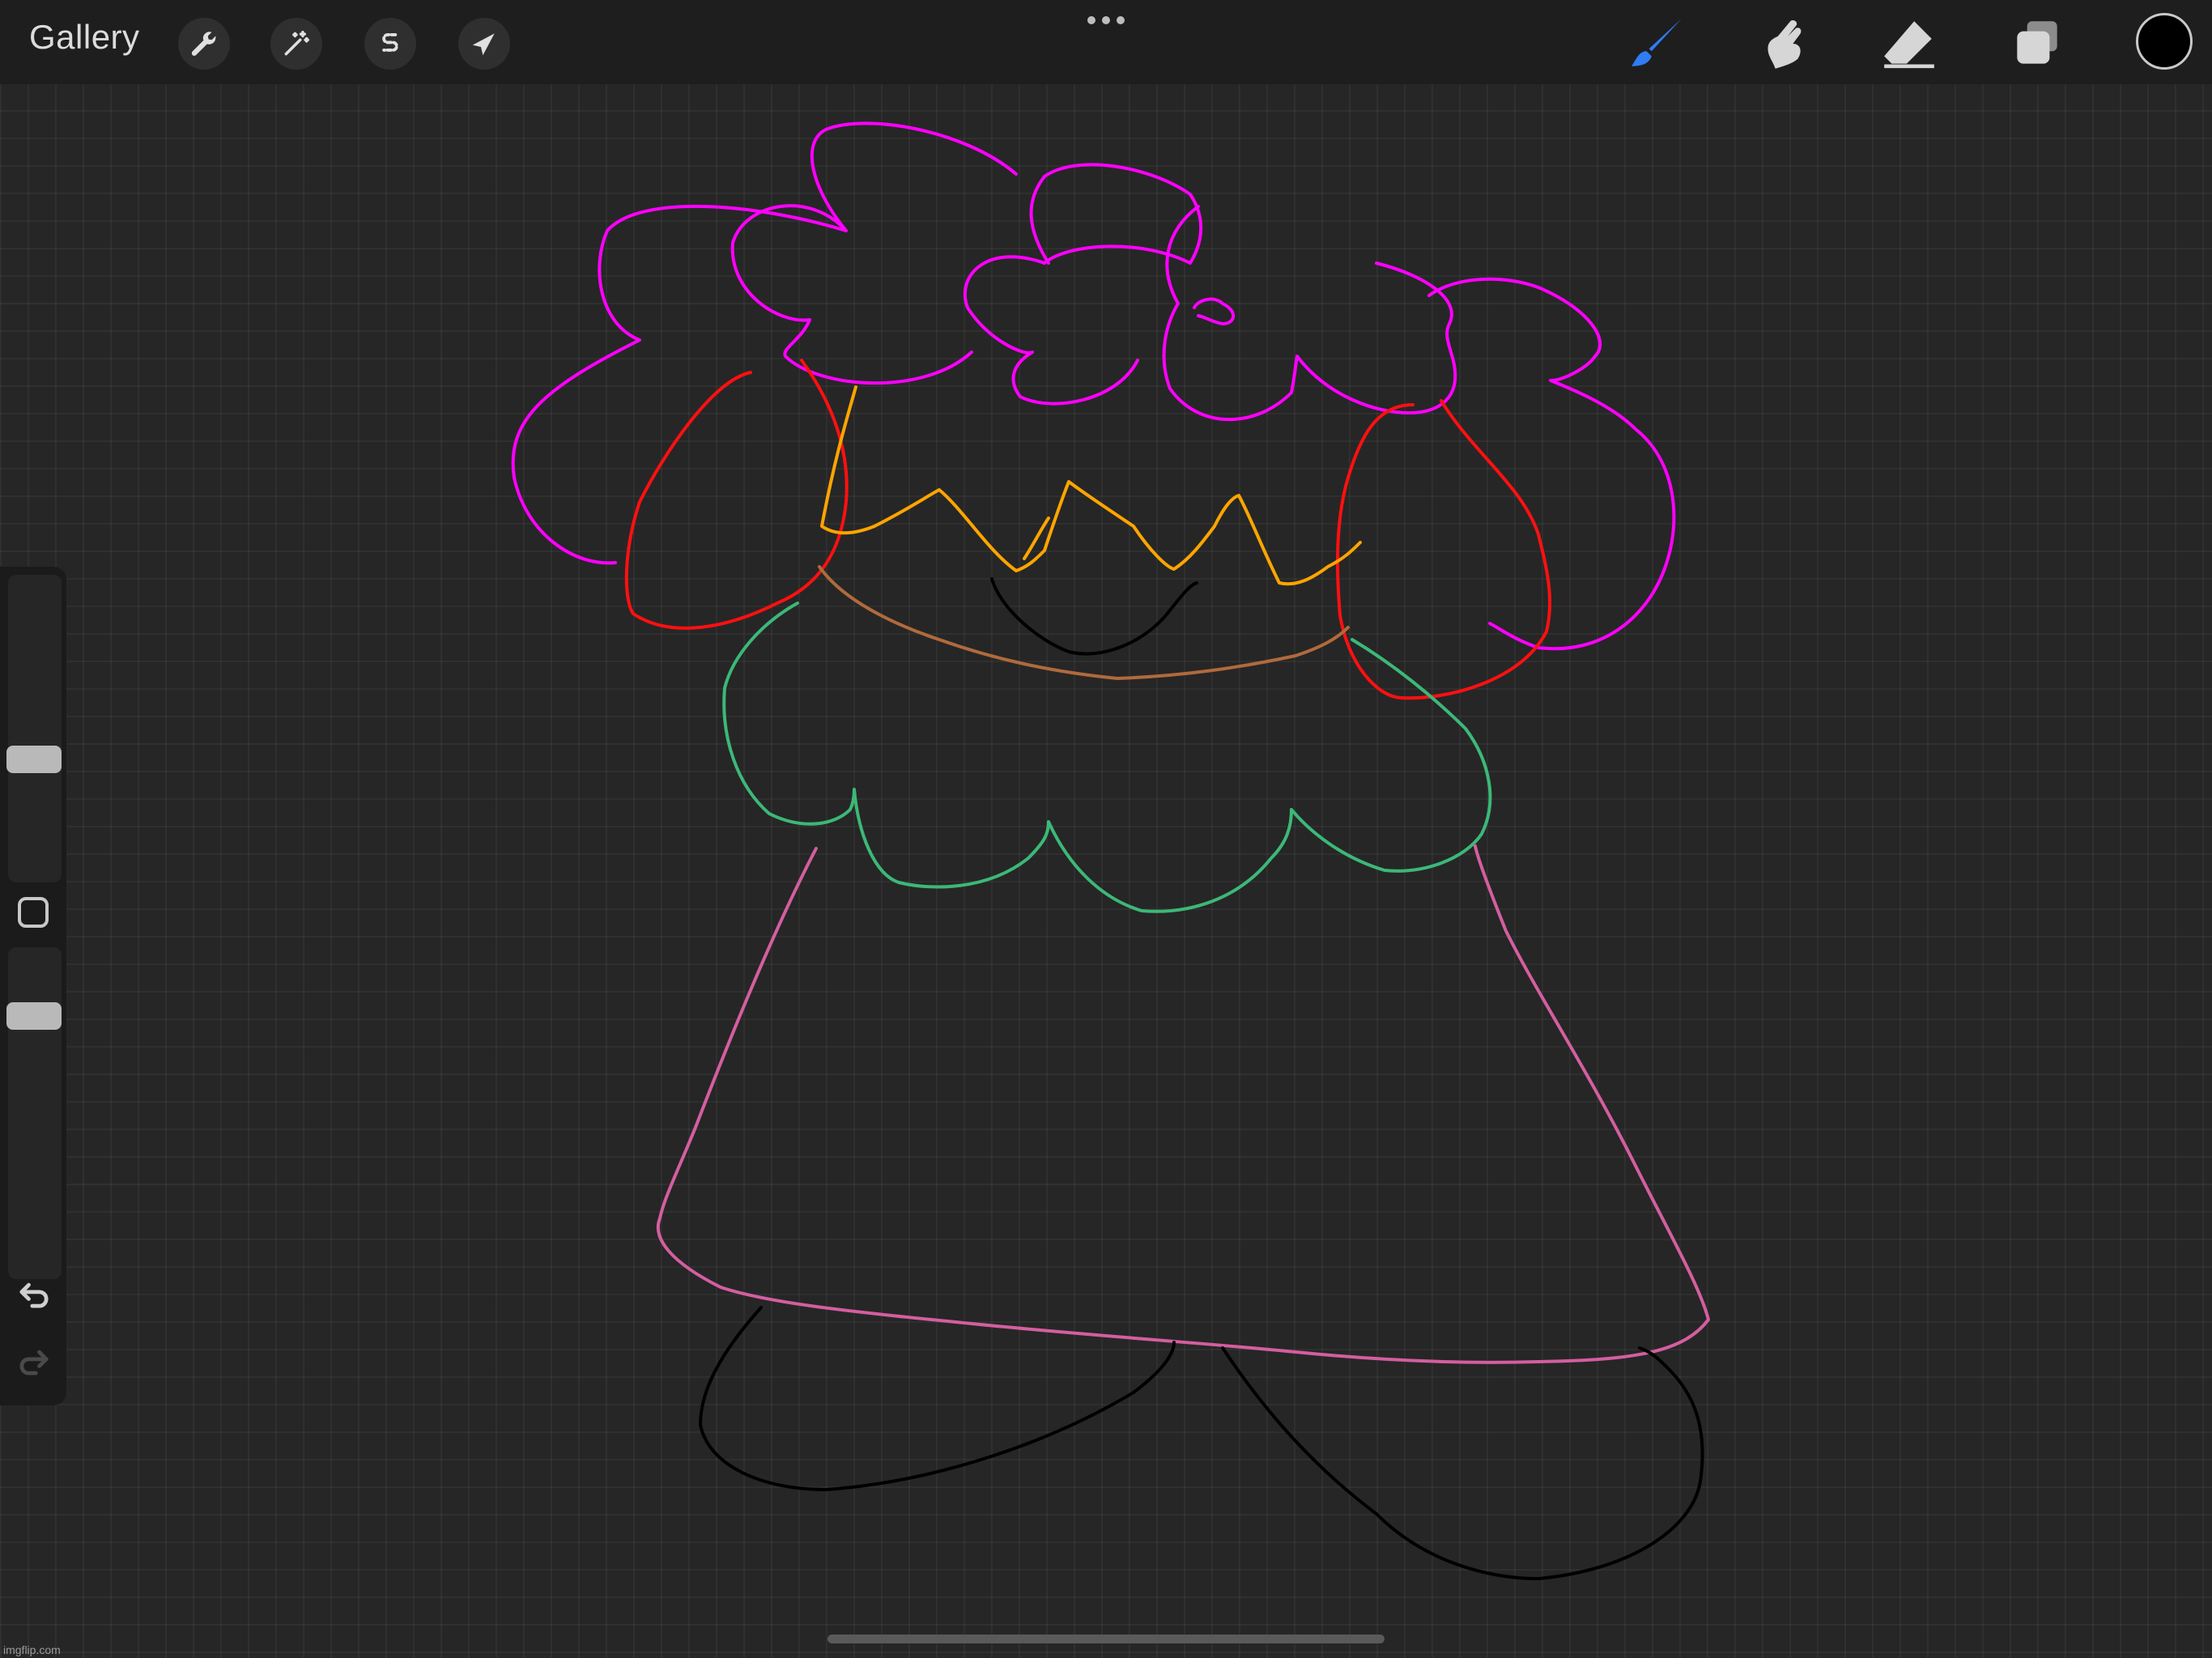 The image size is (2212, 1658). I want to click on smudge-finger-icon, so click(1784, 44).